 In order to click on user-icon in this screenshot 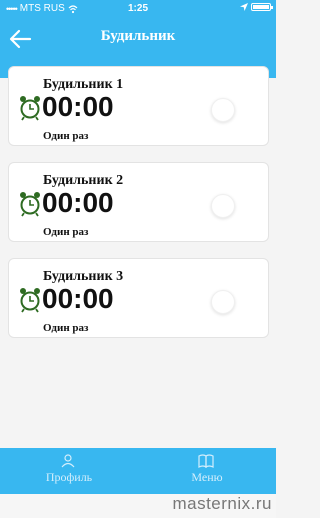, I will do `click(68, 461)`.